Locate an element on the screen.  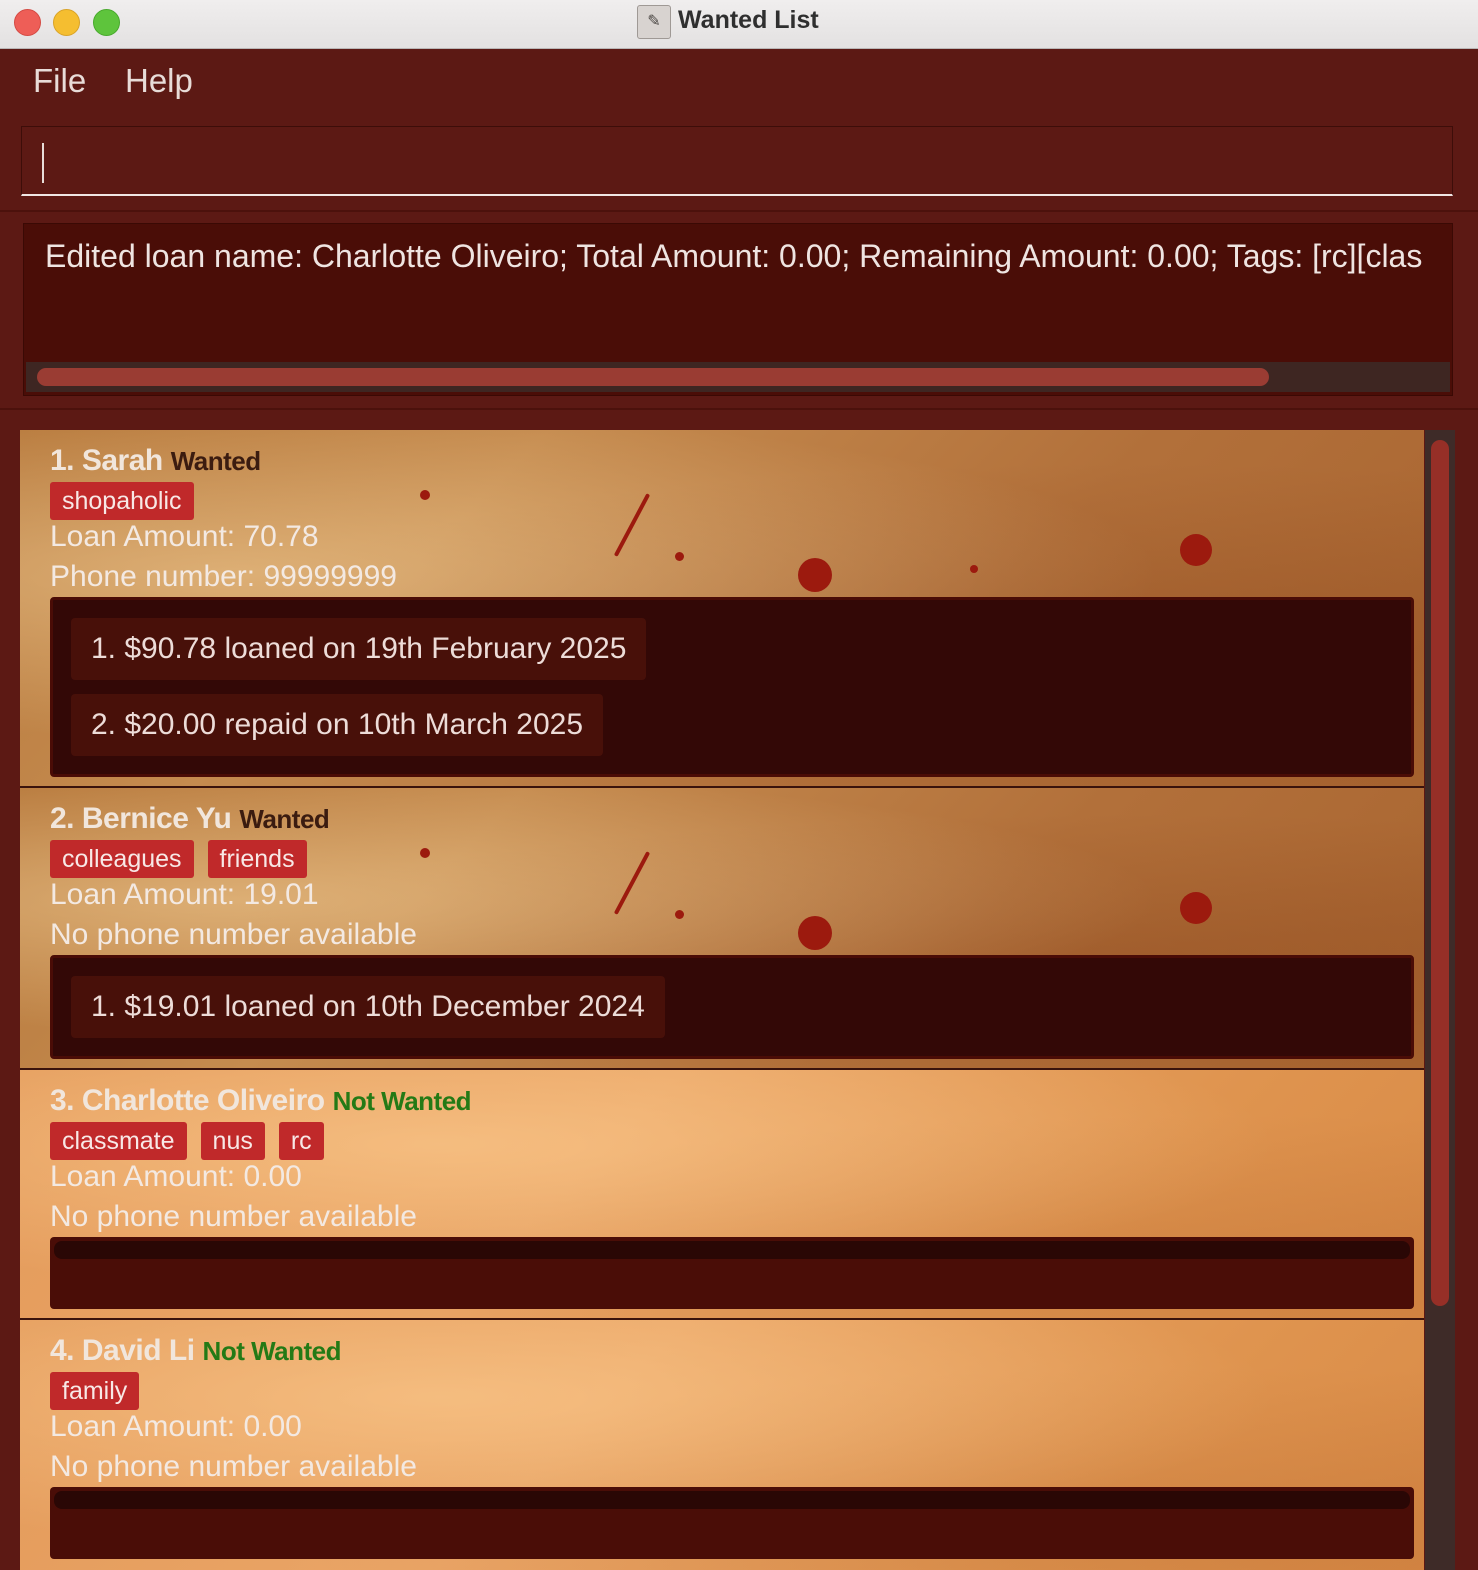
close-window-button is located at coordinates (27, 22).